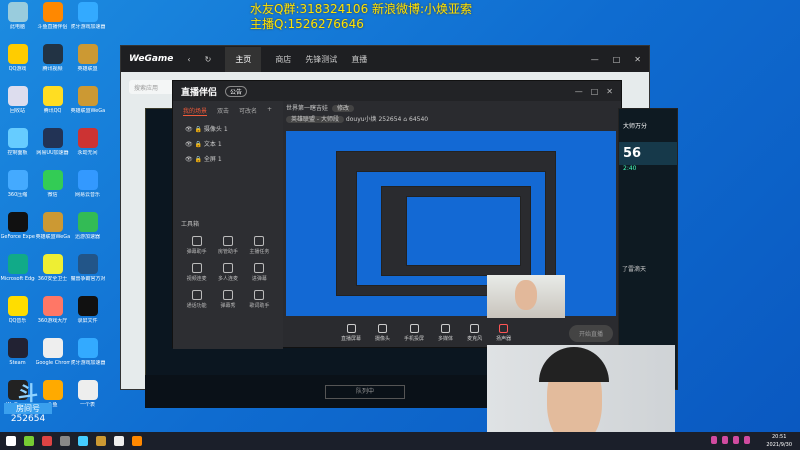 The height and width of the screenshot is (450, 800). What do you see at coordinates (590, 333) in the screenshot?
I see `start-live-button: 开始直播` at bounding box center [590, 333].